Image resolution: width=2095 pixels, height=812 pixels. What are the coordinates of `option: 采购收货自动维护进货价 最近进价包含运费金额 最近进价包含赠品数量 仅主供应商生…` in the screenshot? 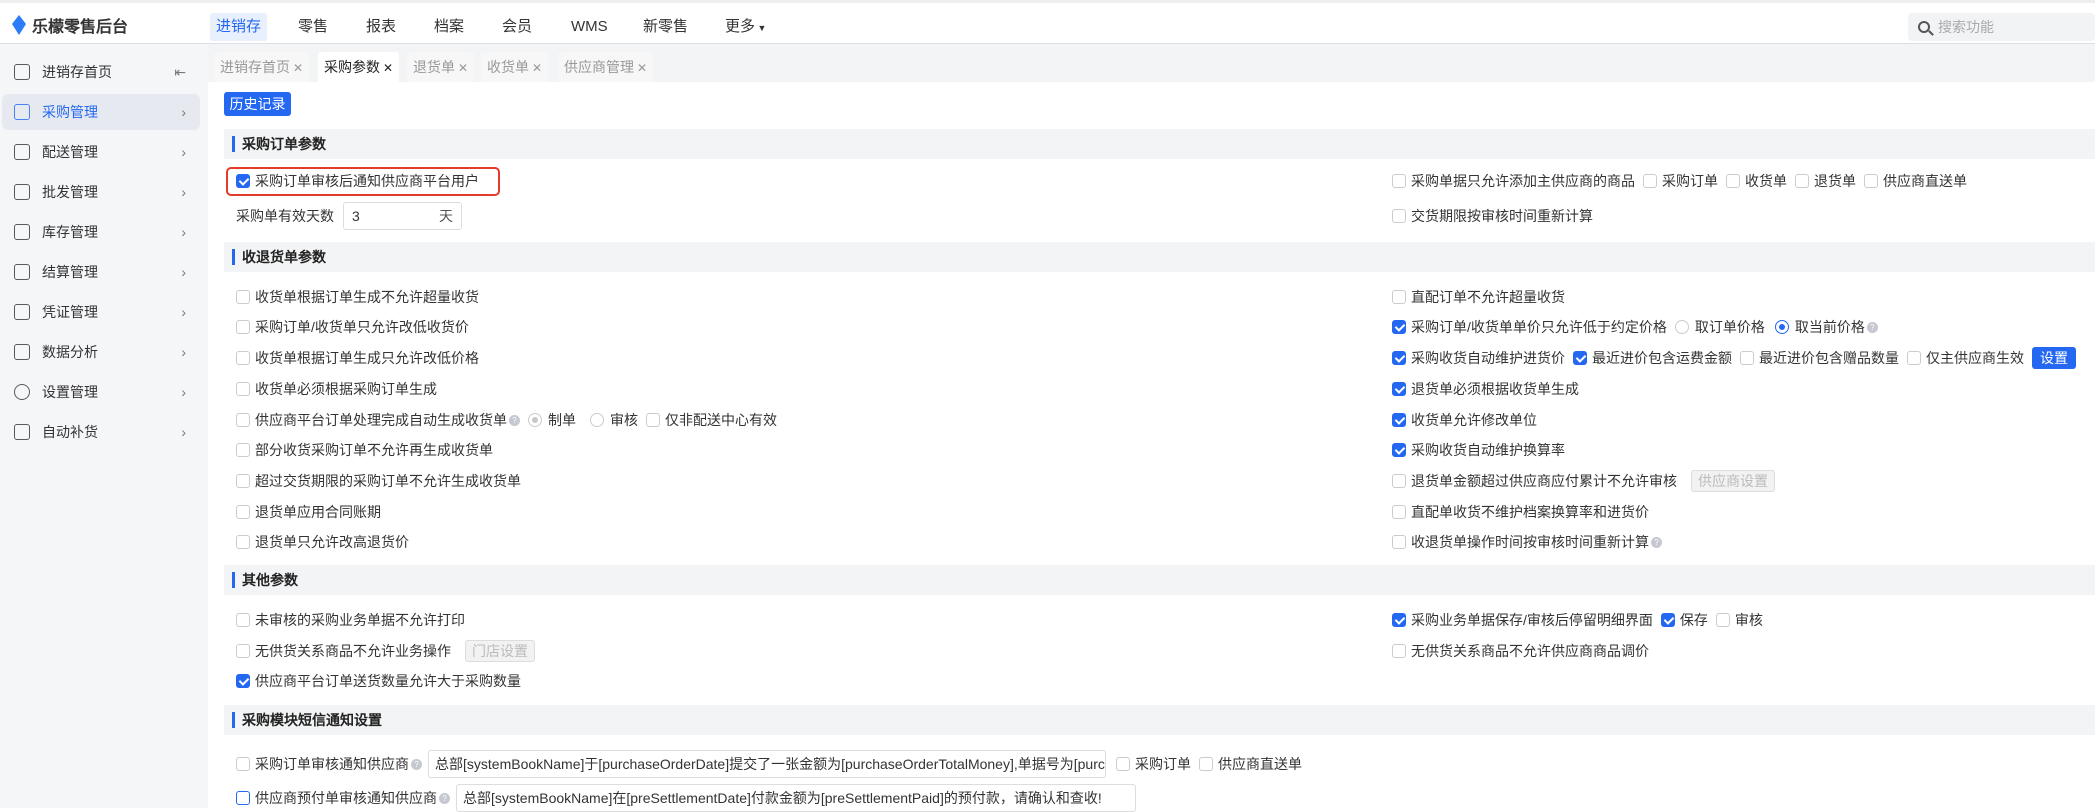 It's located at (1734, 358).